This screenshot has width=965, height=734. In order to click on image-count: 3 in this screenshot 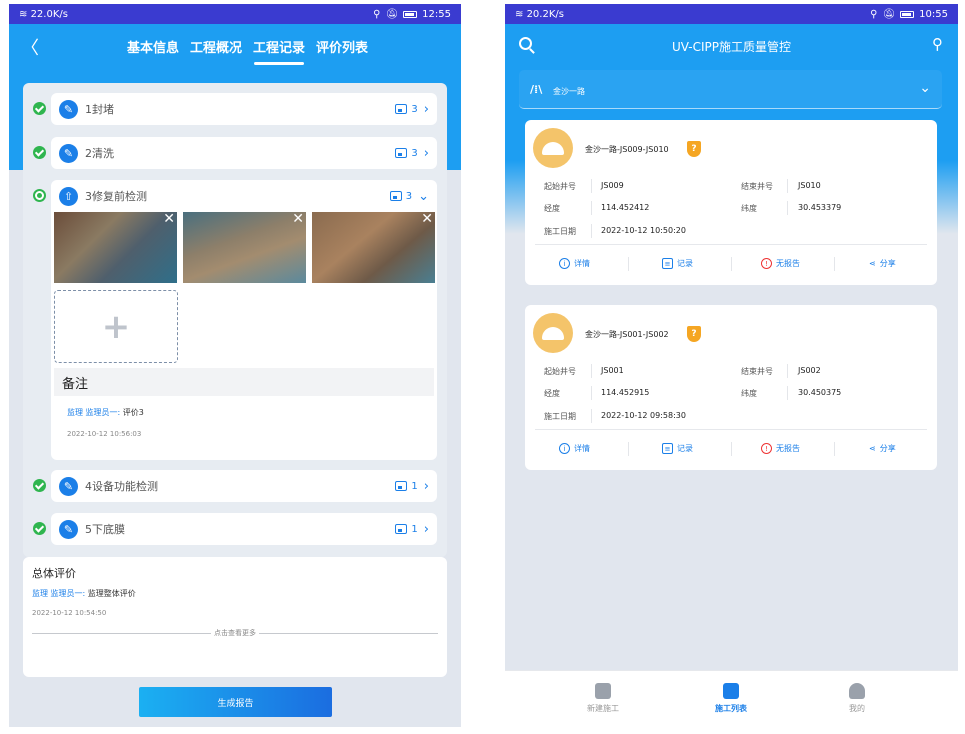, I will do `click(414, 153)`.